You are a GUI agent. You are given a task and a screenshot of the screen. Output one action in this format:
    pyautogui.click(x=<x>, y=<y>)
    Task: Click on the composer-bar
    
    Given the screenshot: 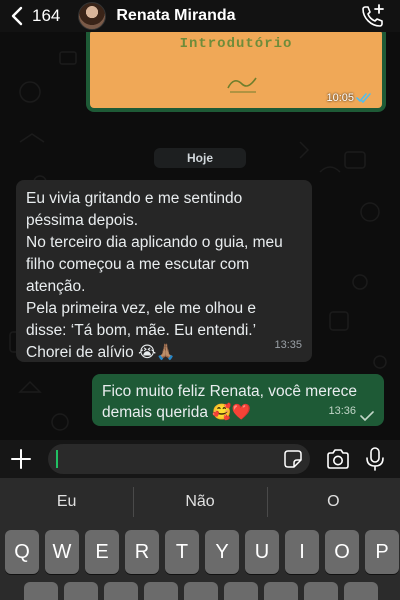 What is the action you would take?
    pyautogui.click(x=200, y=459)
    